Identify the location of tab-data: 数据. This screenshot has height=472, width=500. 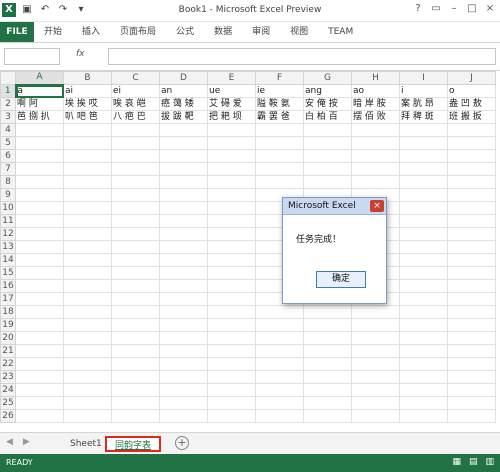
(223, 32).